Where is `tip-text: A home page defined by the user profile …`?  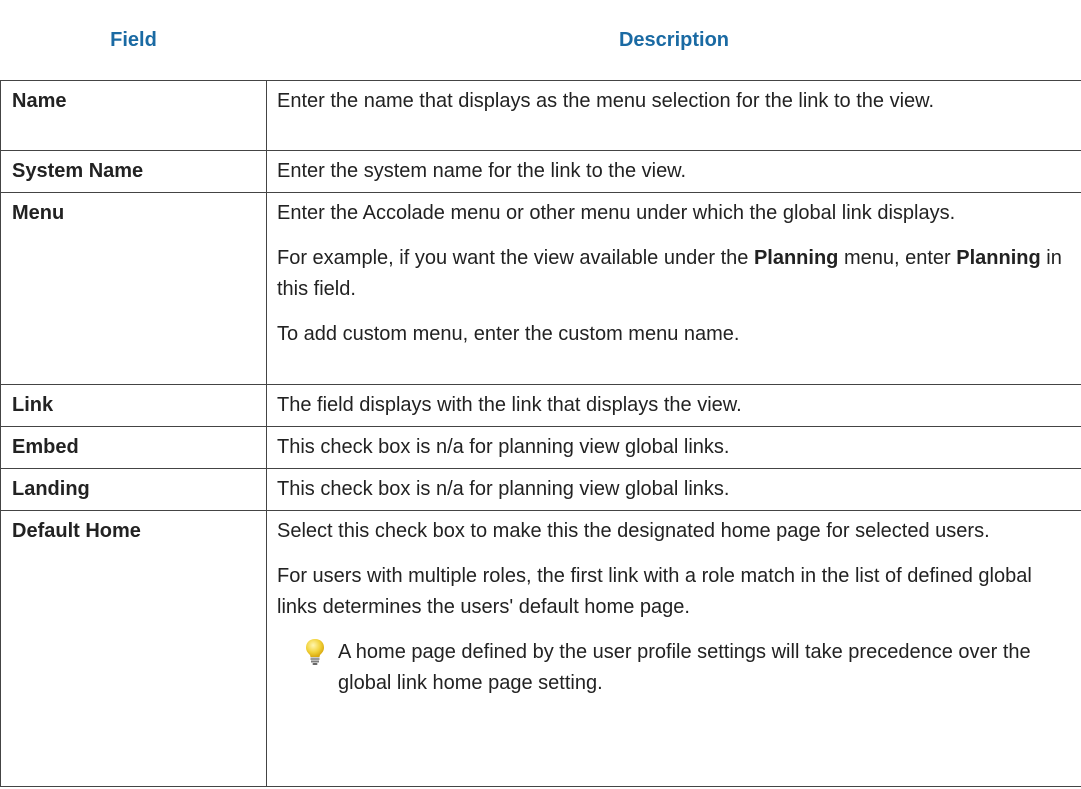 tip-text: A home page defined by the user profile … is located at coordinates (684, 667).